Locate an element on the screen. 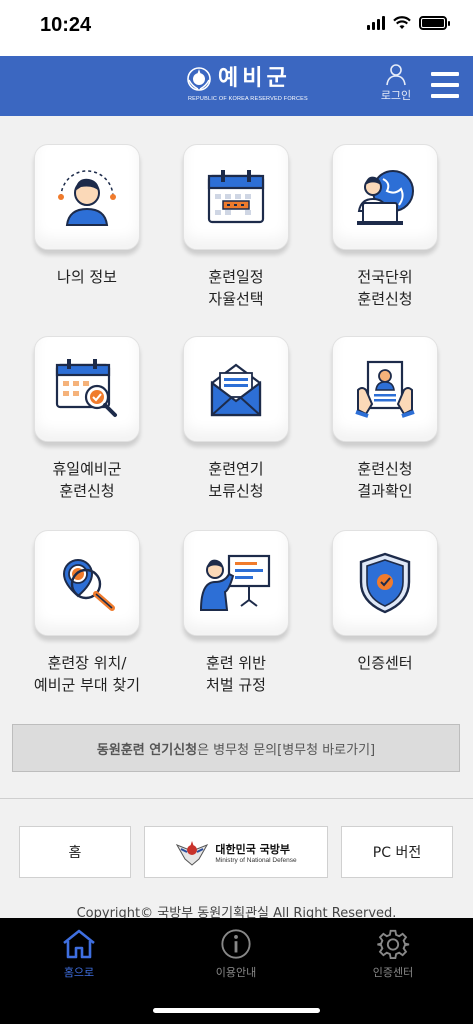 This screenshot has height=1024, width=473. status-bar: 10:24 is located at coordinates (236, 28).